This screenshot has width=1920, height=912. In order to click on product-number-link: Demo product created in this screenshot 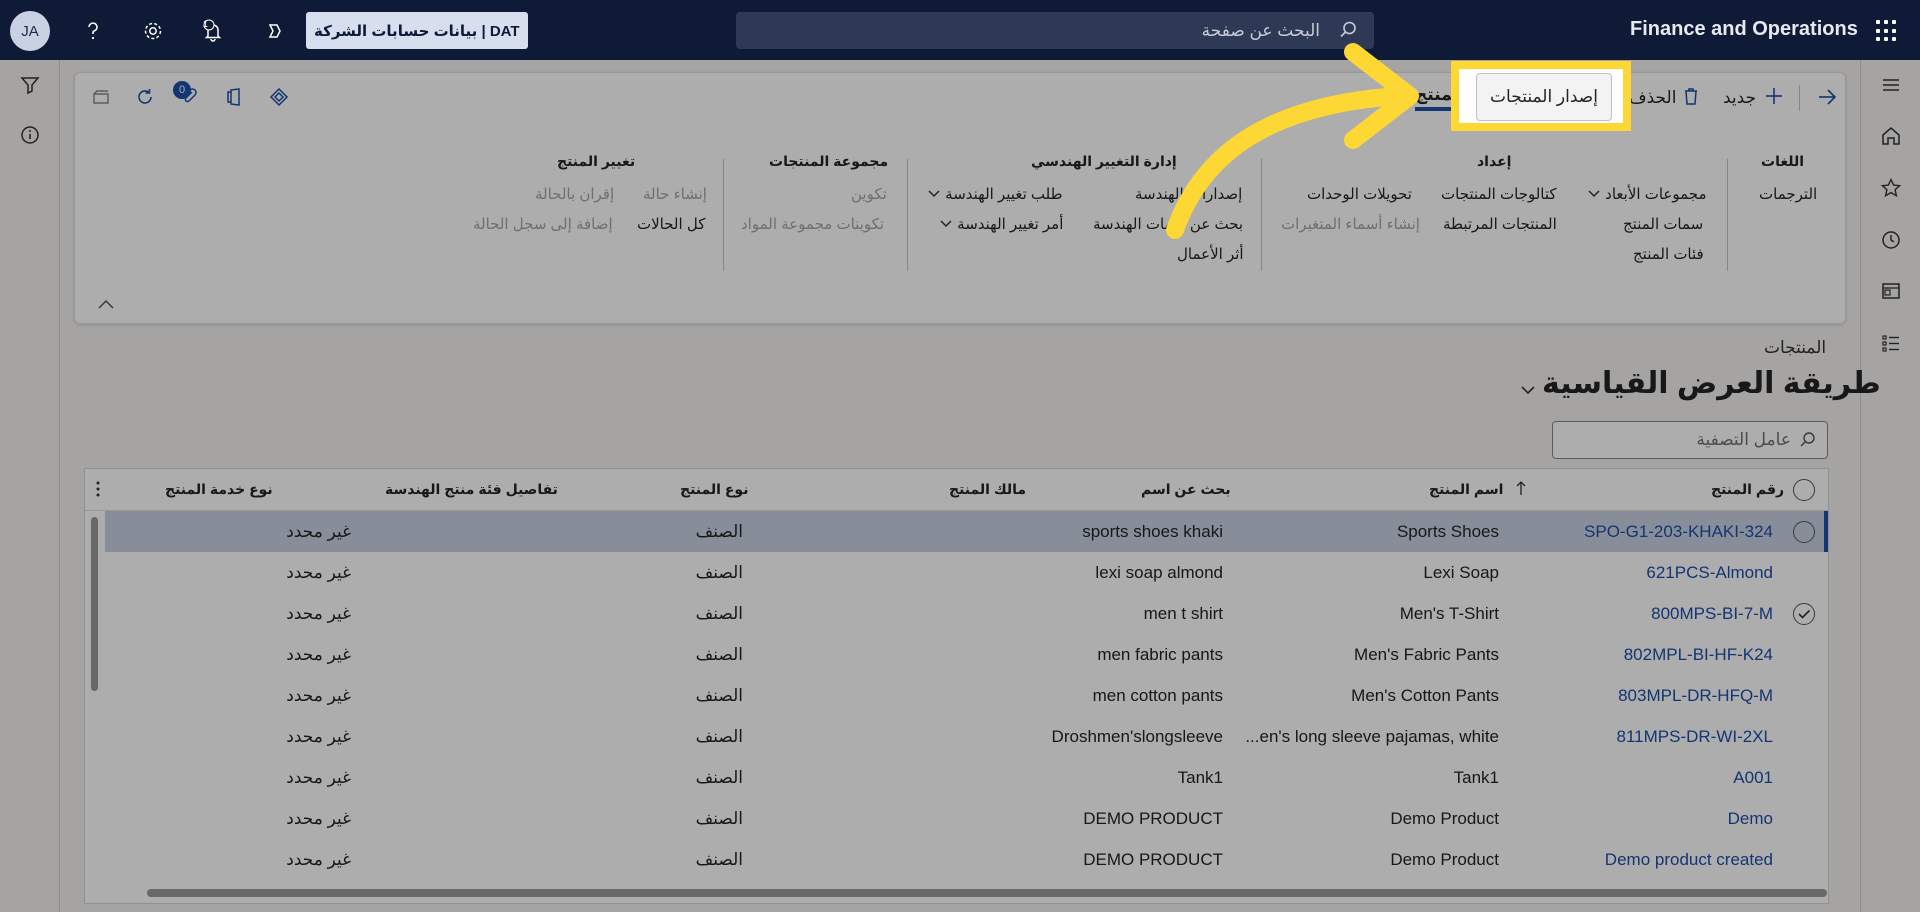, I will do `click(1689, 860)`.